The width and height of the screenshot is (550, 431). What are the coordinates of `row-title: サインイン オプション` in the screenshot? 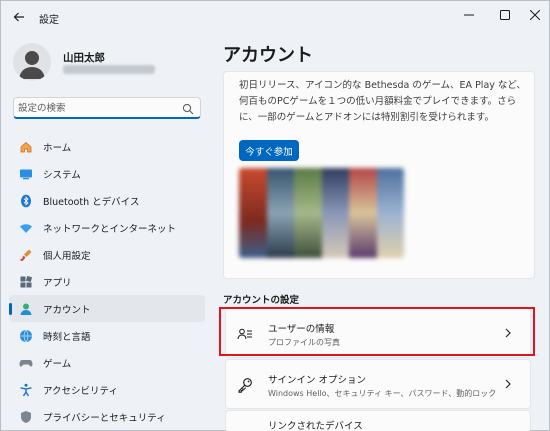 It's located at (317, 380).